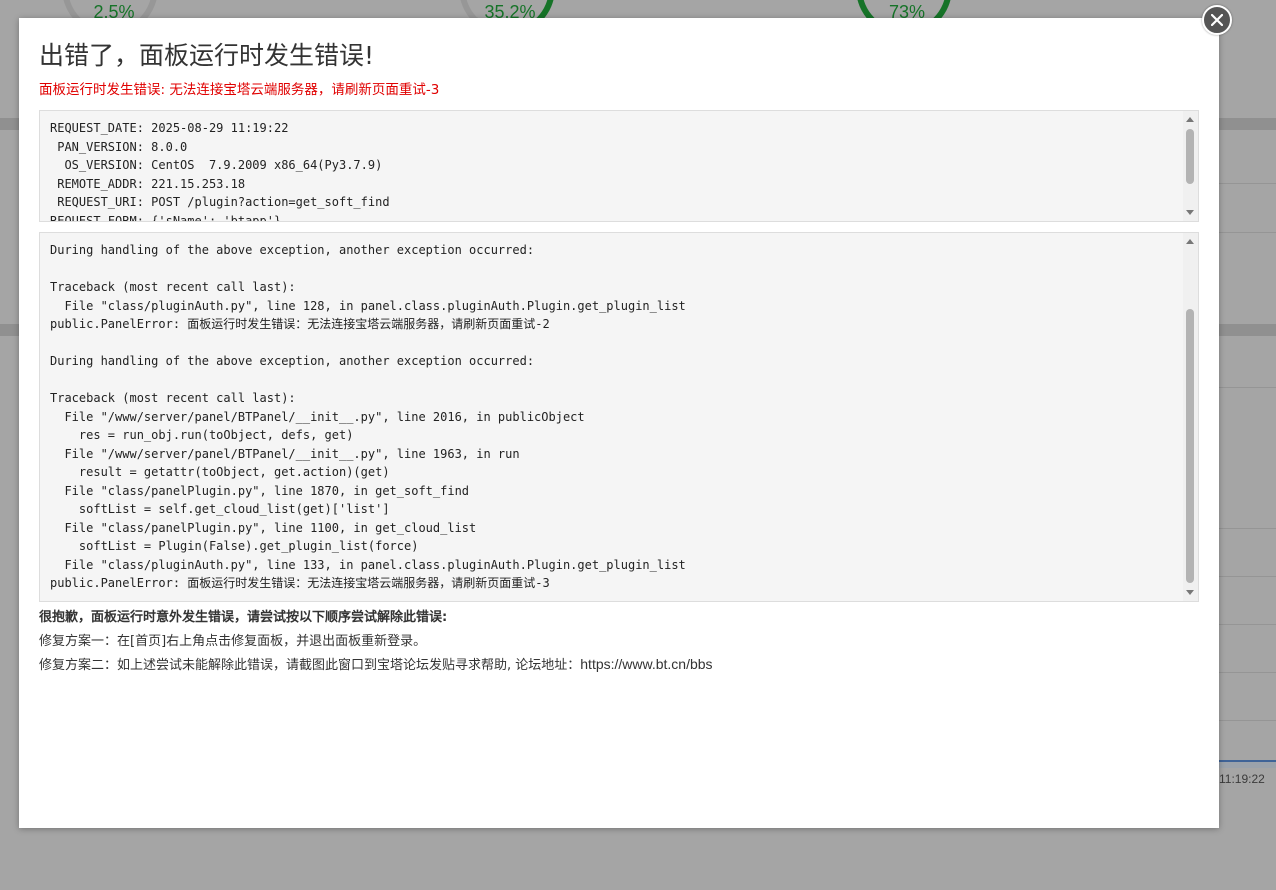  I want to click on traceback-scrollbar, so click(1190, 417).